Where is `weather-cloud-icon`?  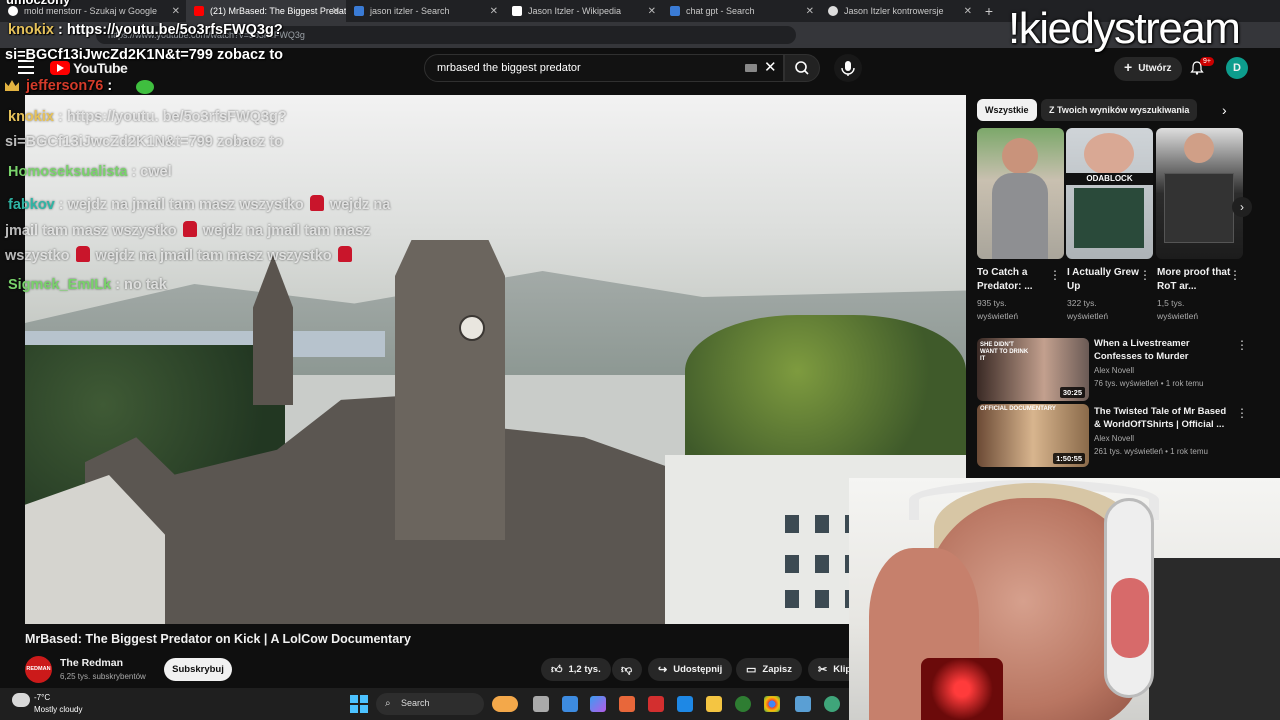 weather-cloud-icon is located at coordinates (21, 700).